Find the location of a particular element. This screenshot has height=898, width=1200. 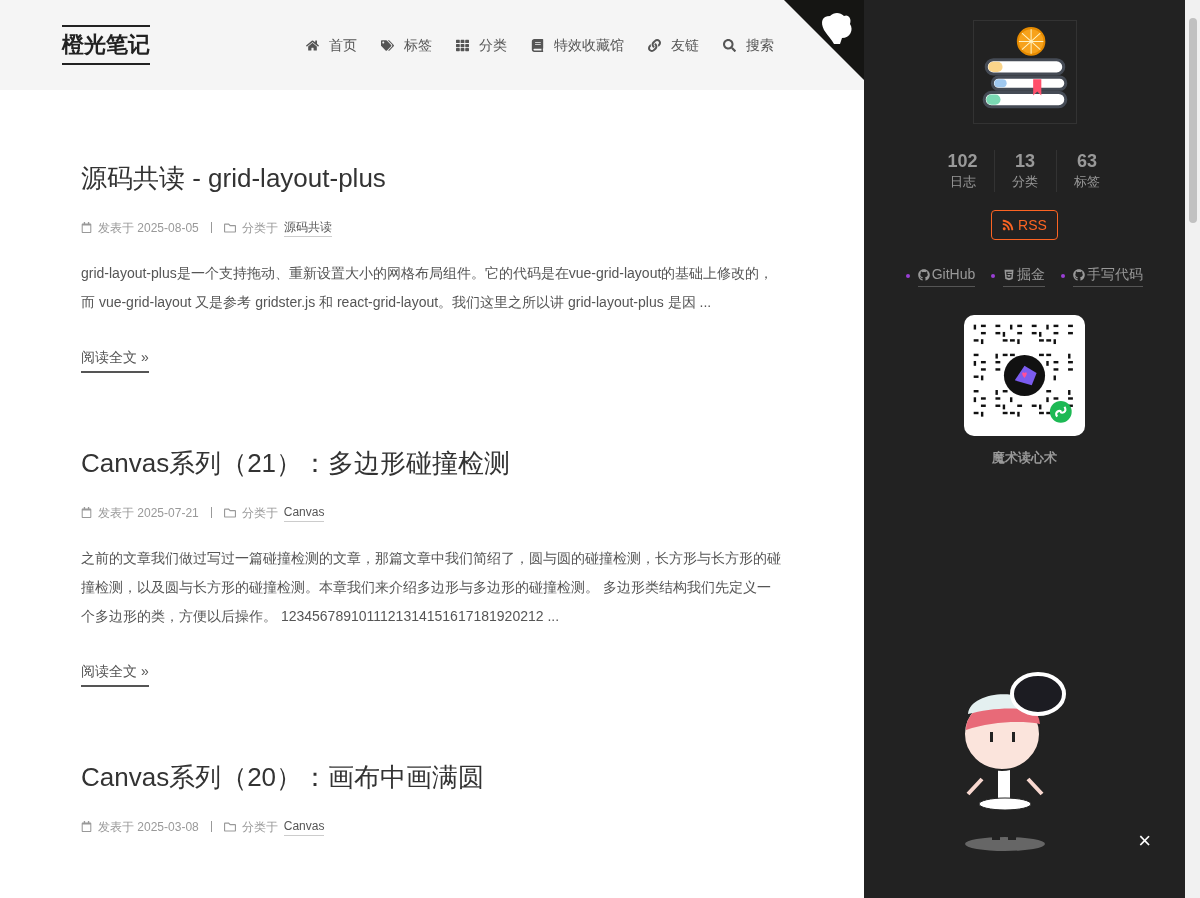

grid-icon is located at coordinates (462, 45).